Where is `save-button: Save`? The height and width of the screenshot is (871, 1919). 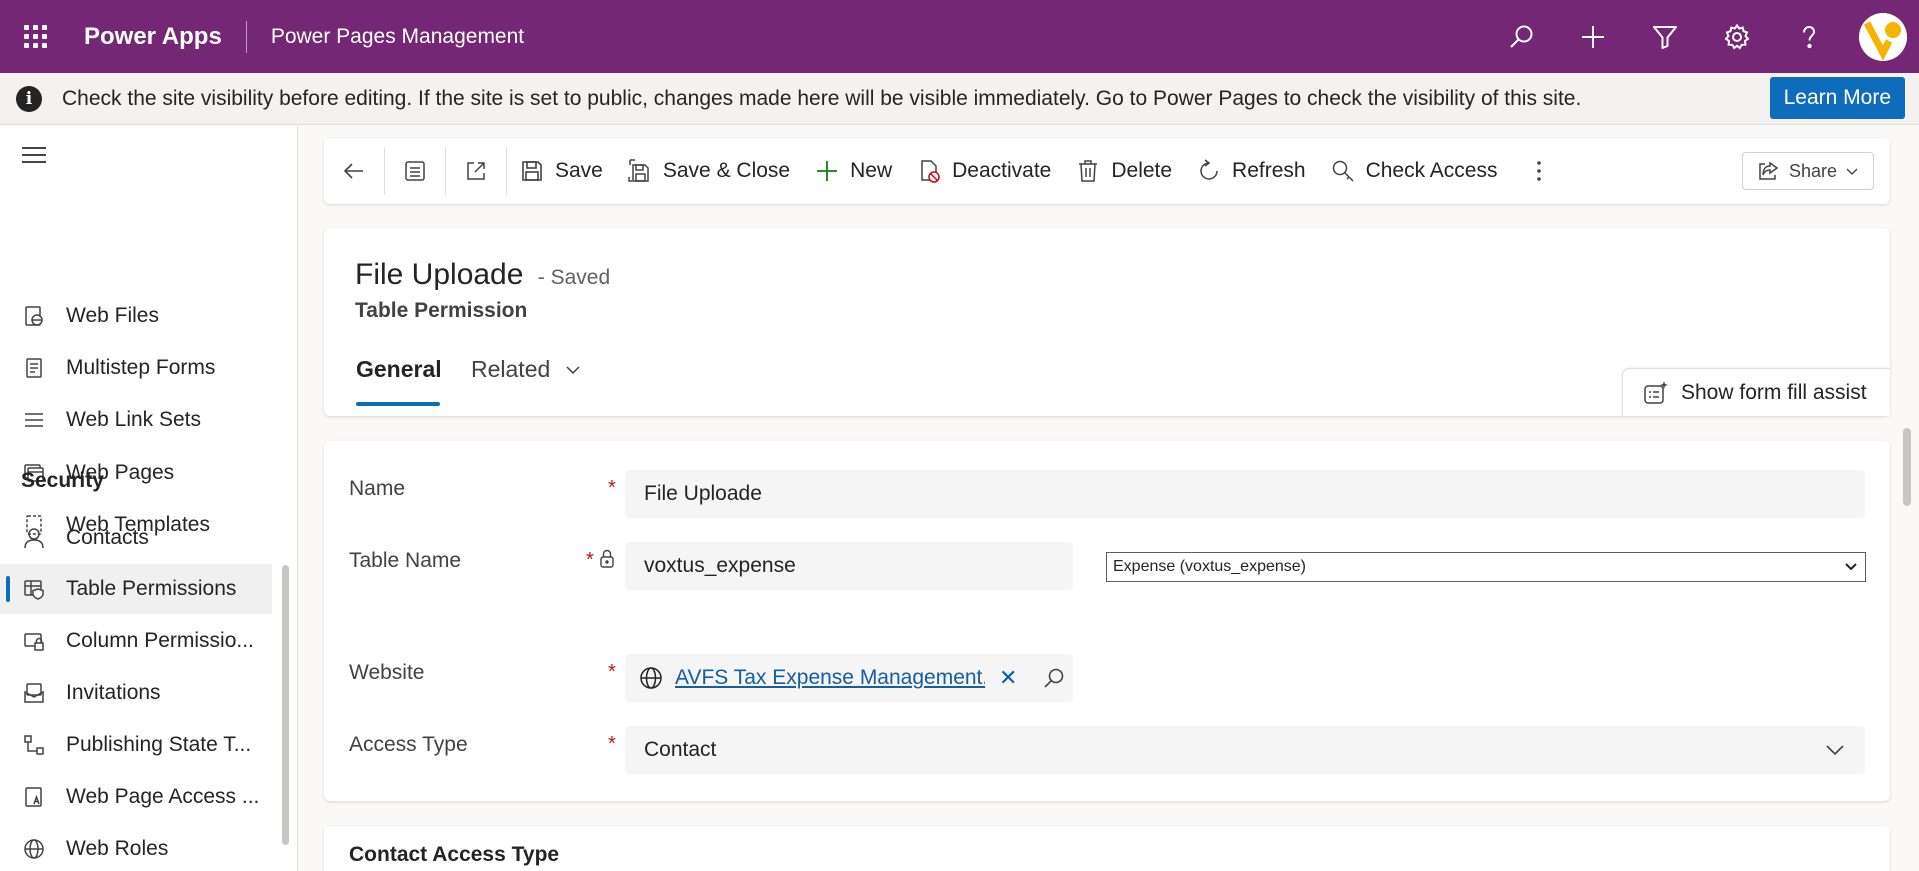
save-button: Save is located at coordinates (561, 171).